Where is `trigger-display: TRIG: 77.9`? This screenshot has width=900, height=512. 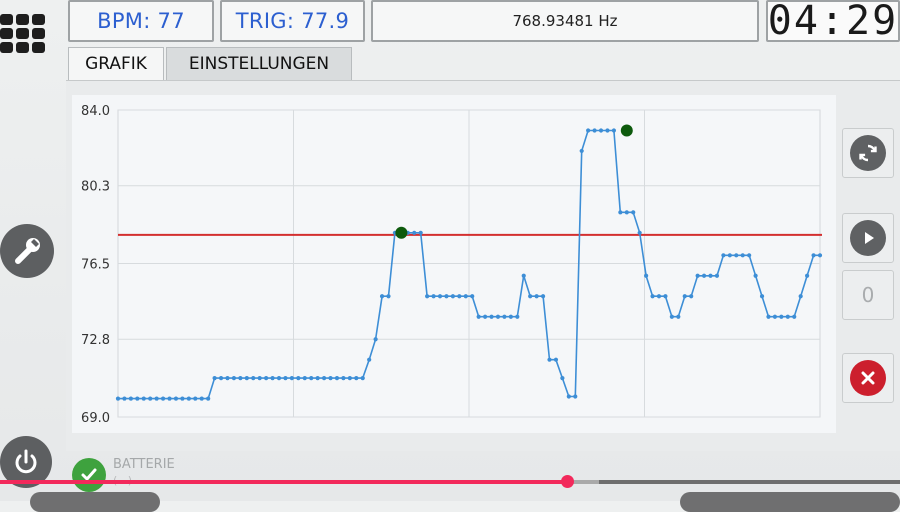
trigger-display: TRIG: 77.9 is located at coordinates (292, 21).